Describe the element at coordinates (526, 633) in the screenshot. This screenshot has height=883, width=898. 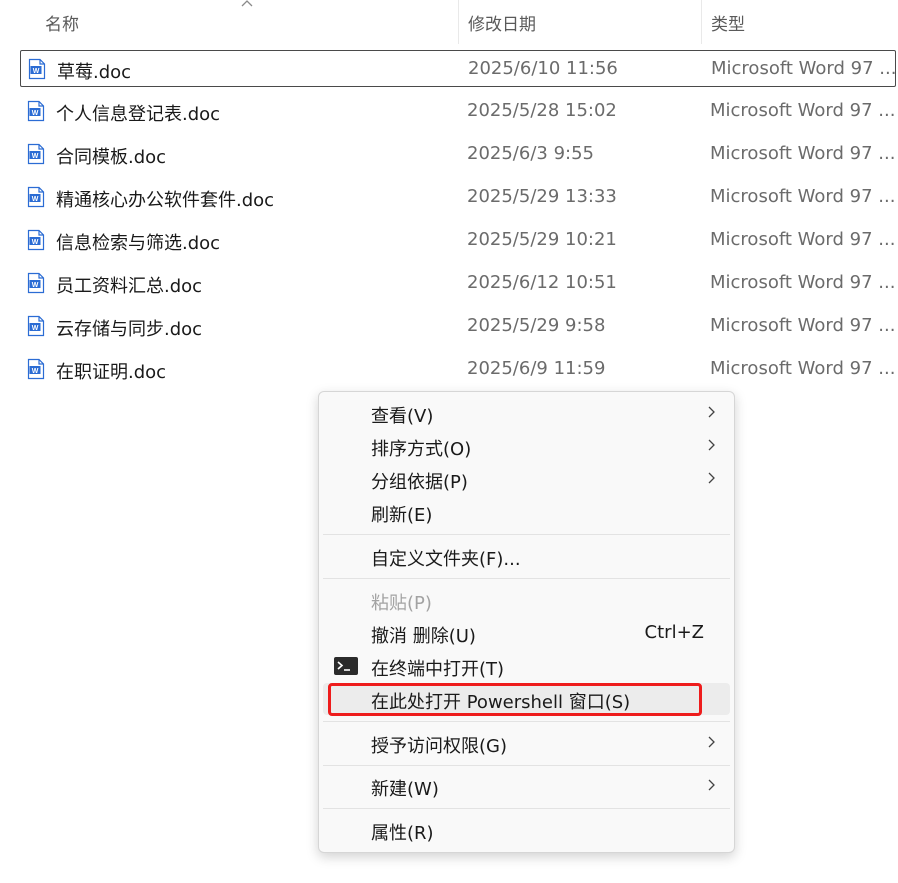
I see `menu-item-undo-delete: 撤消 删除(U) Ctrl+Z` at that location.